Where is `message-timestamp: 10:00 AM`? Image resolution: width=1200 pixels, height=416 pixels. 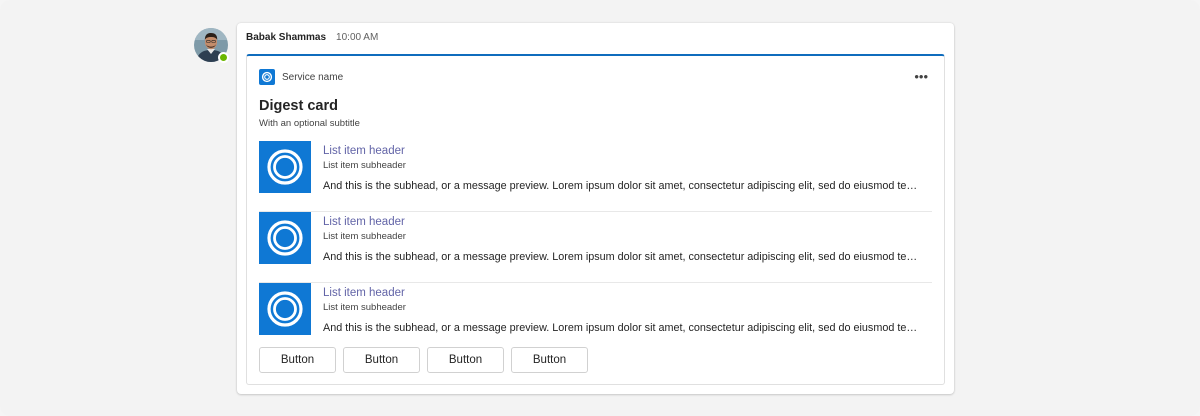
message-timestamp: 10:00 AM is located at coordinates (357, 37).